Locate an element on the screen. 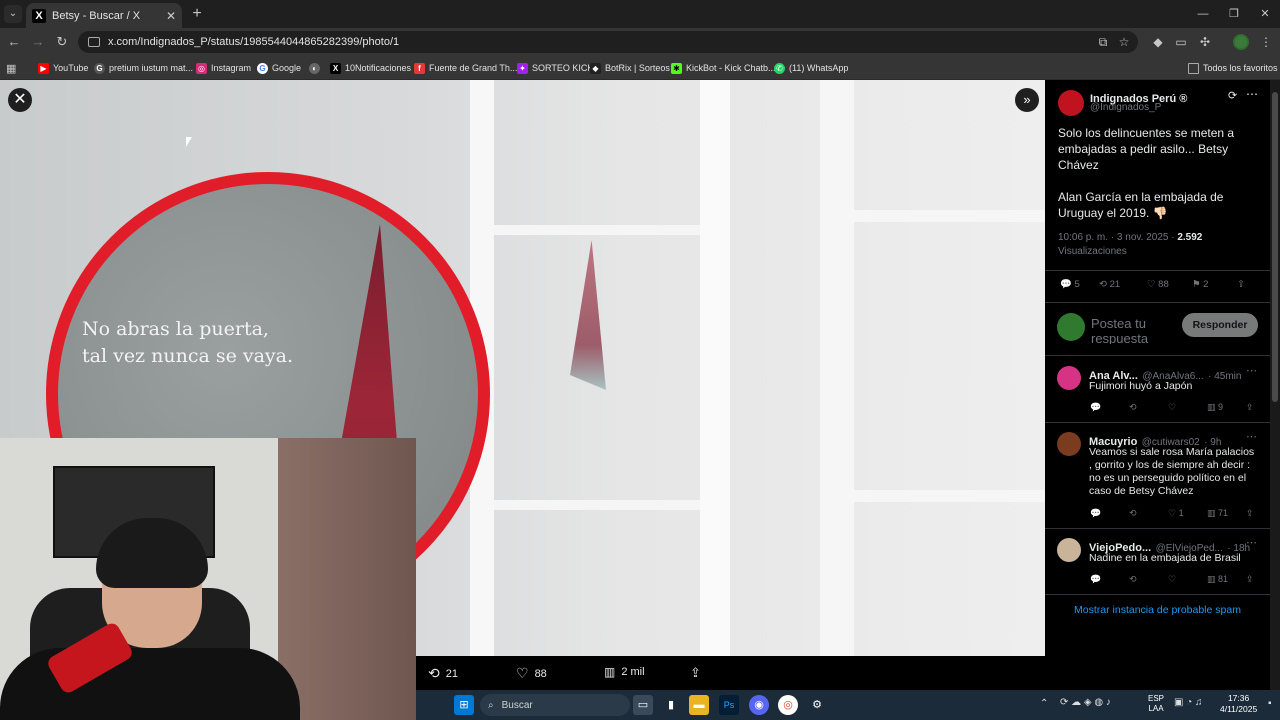  scrollbar is located at coordinates (1275, 400).